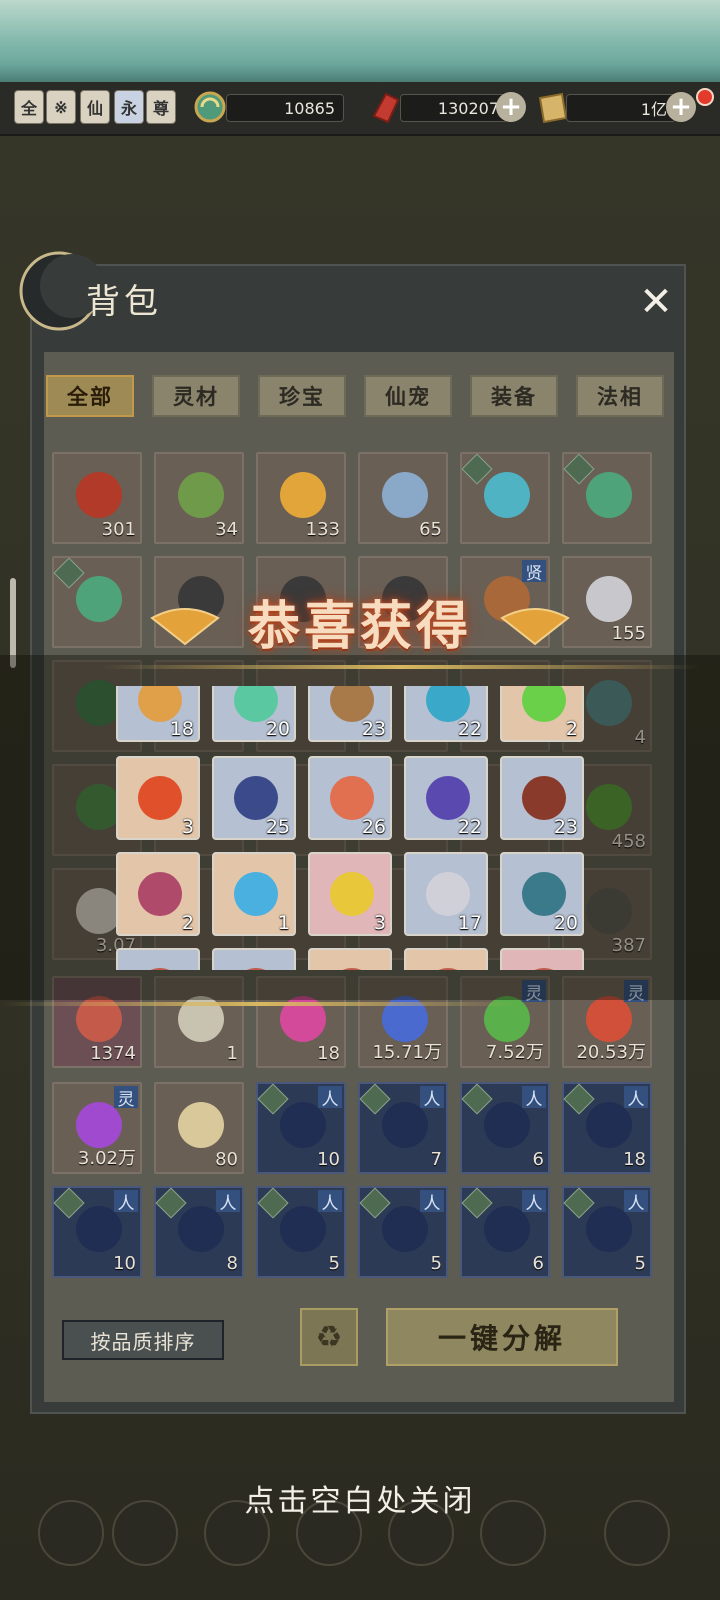 Image resolution: width=720 pixels, height=1600 pixels. I want to click on inventory-item: 133, so click(301, 498).